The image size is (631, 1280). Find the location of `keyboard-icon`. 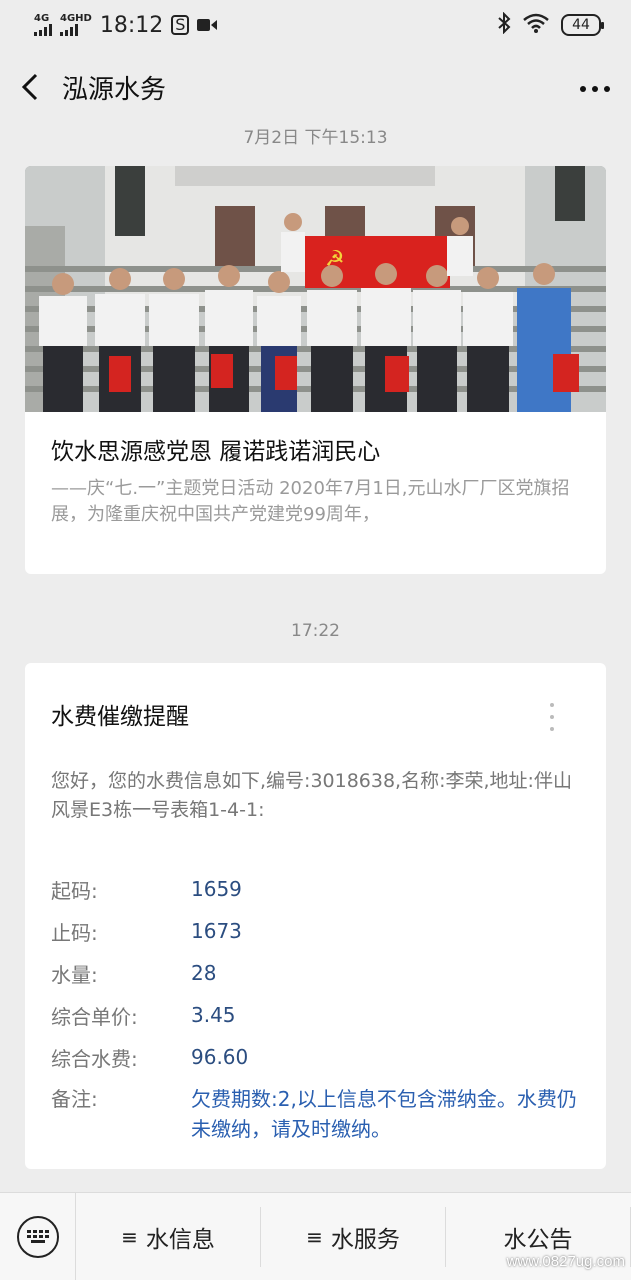

keyboard-icon is located at coordinates (37, 1236).